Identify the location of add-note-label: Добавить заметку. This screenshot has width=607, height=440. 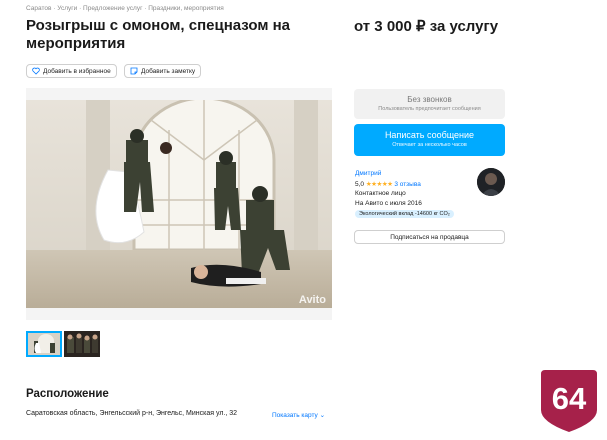
(168, 71).